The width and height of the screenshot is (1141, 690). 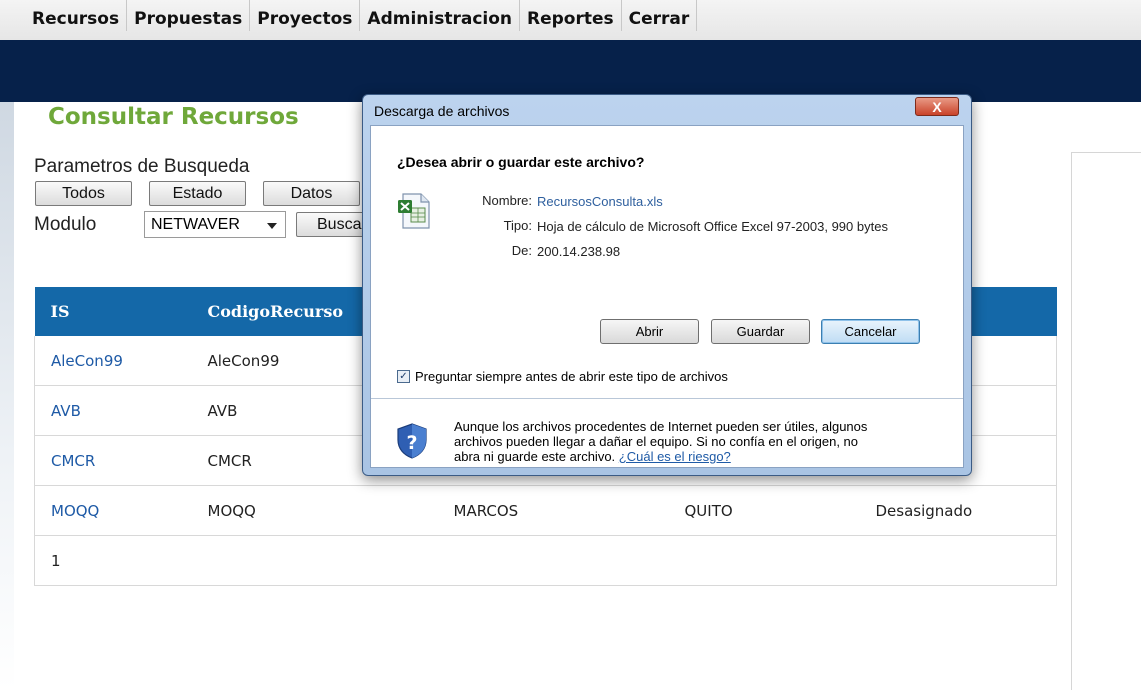 What do you see at coordinates (64, 15) in the screenshot?
I see `menu-recursos: Recursos` at bounding box center [64, 15].